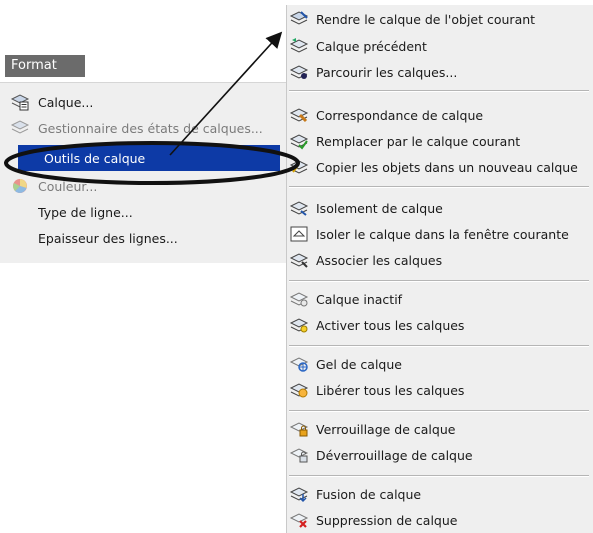 The image size is (593, 533). What do you see at coordinates (299, 115) in the screenshot?
I see `match-layer-icon` at bounding box center [299, 115].